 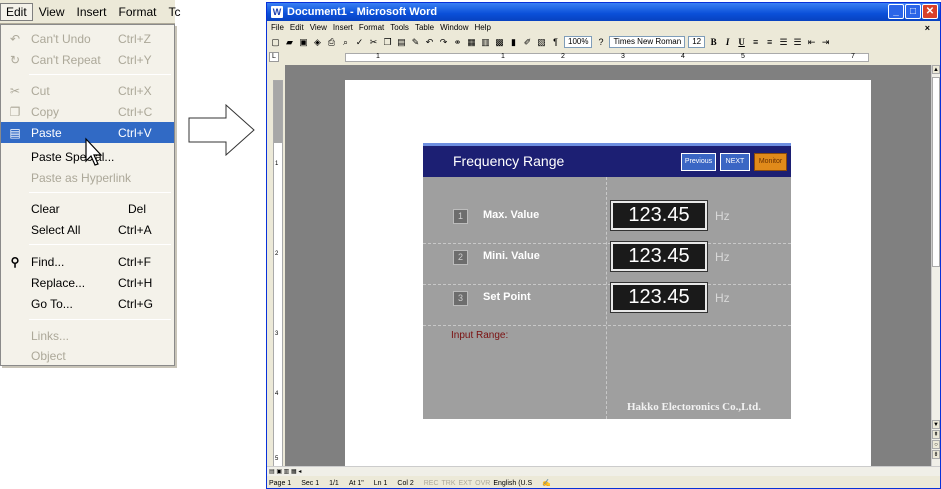 What do you see at coordinates (659, 215) in the screenshot?
I see `max-value-display: 123.45` at bounding box center [659, 215].